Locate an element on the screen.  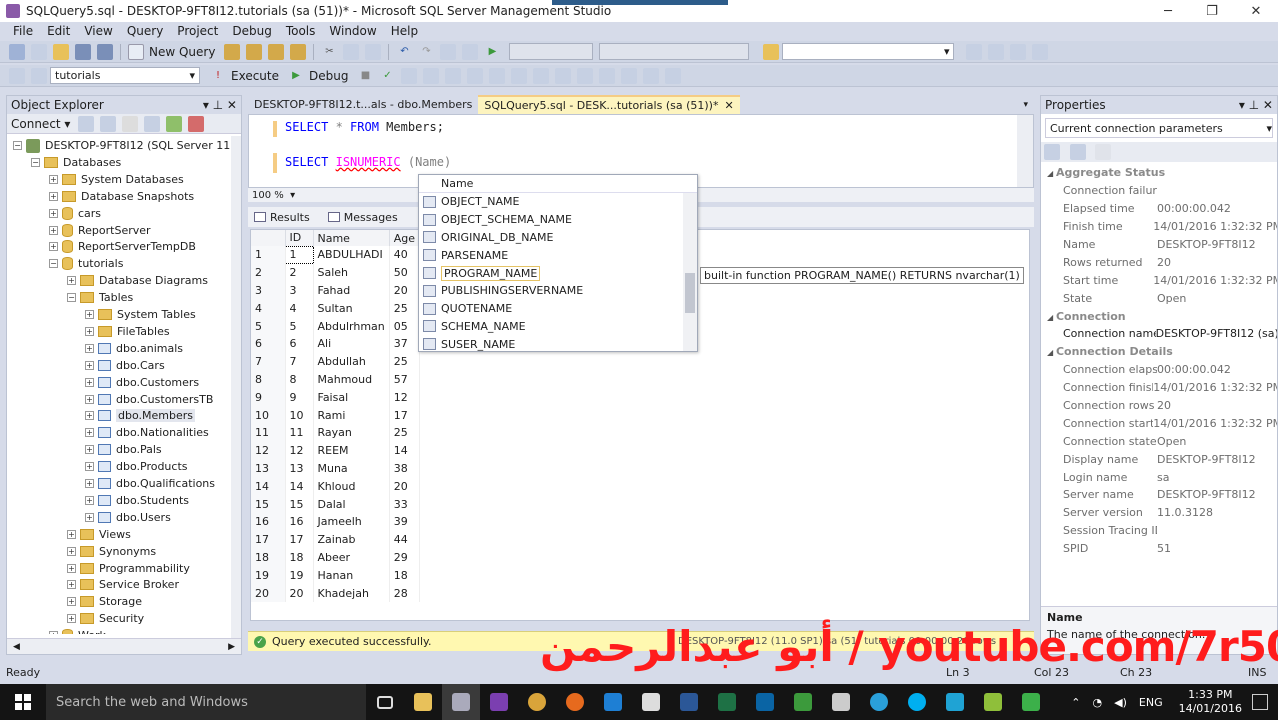
row-number: 17 is located at coordinates (268, 539).